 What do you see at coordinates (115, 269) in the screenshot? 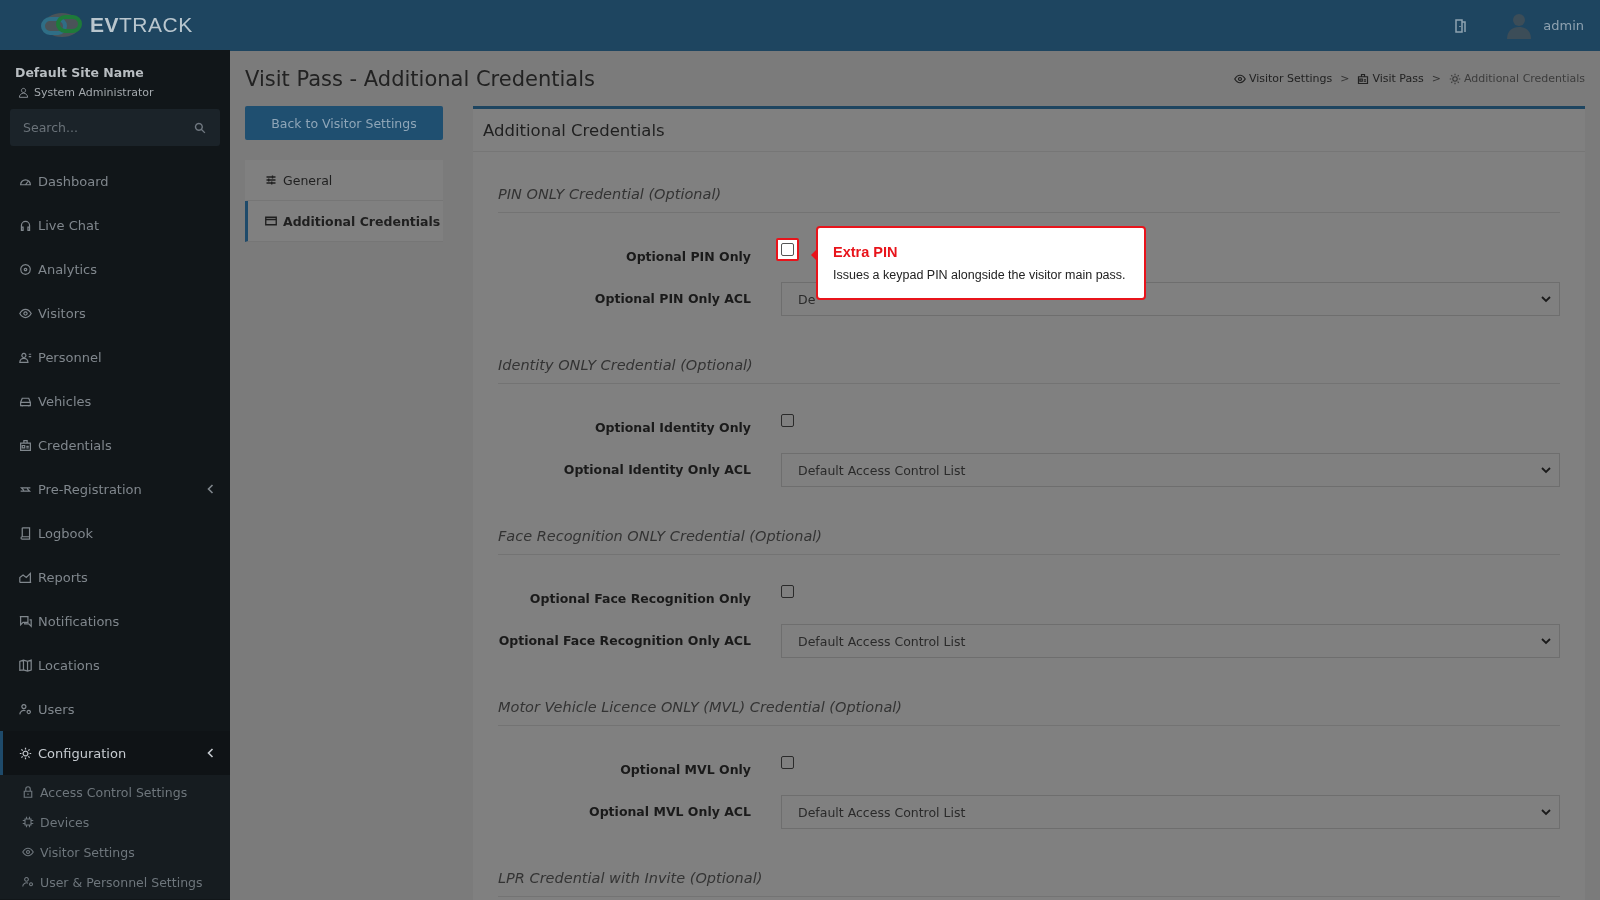
I see `menu-item: Analytics` at bounding box center [115, 269].